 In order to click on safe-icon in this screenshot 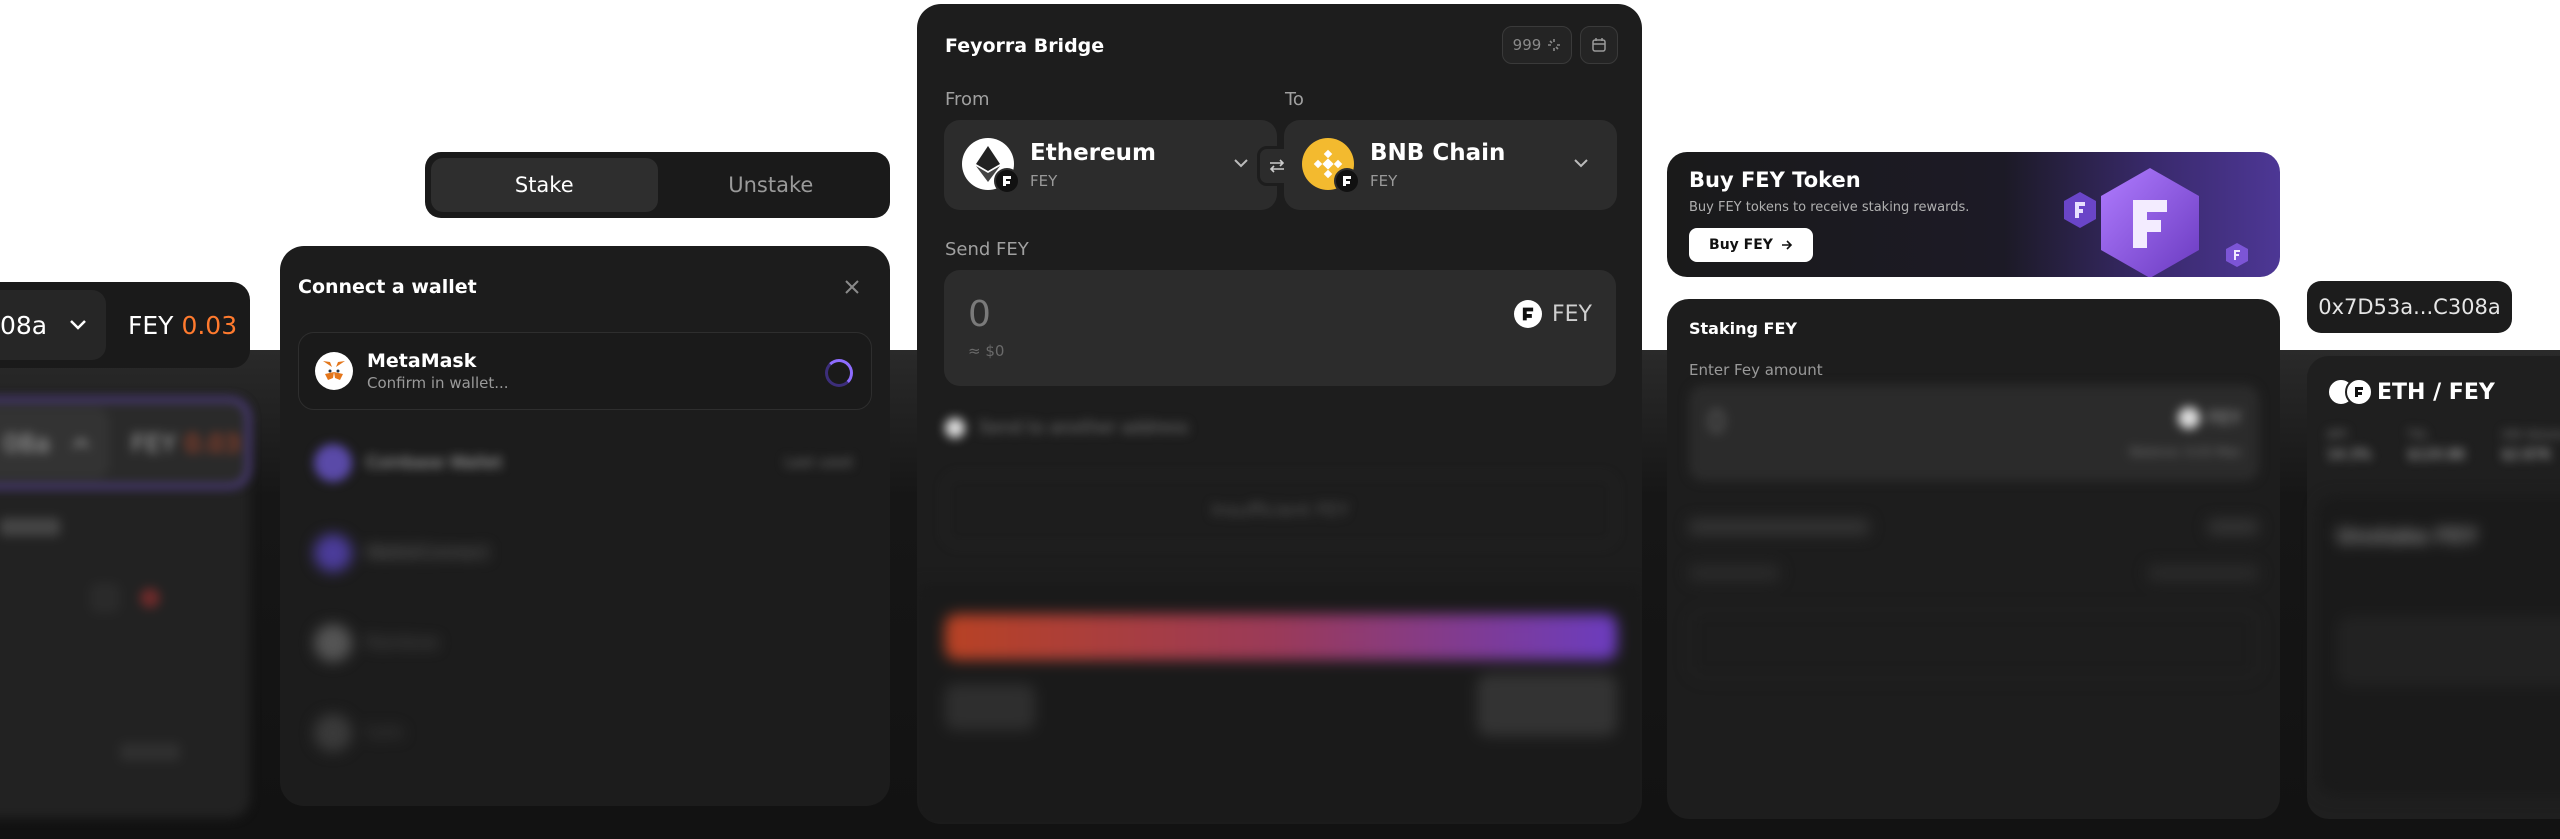, I will do `click(333, 733)`.